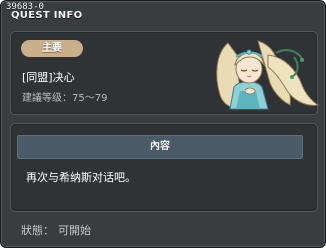 Image resolution: width=326 pixels, height=248 pixels. What do you see at coordinates (47, 15) in the screenshot?
I see `window-title: QUEST INFO` at bounding box center [47, 15].